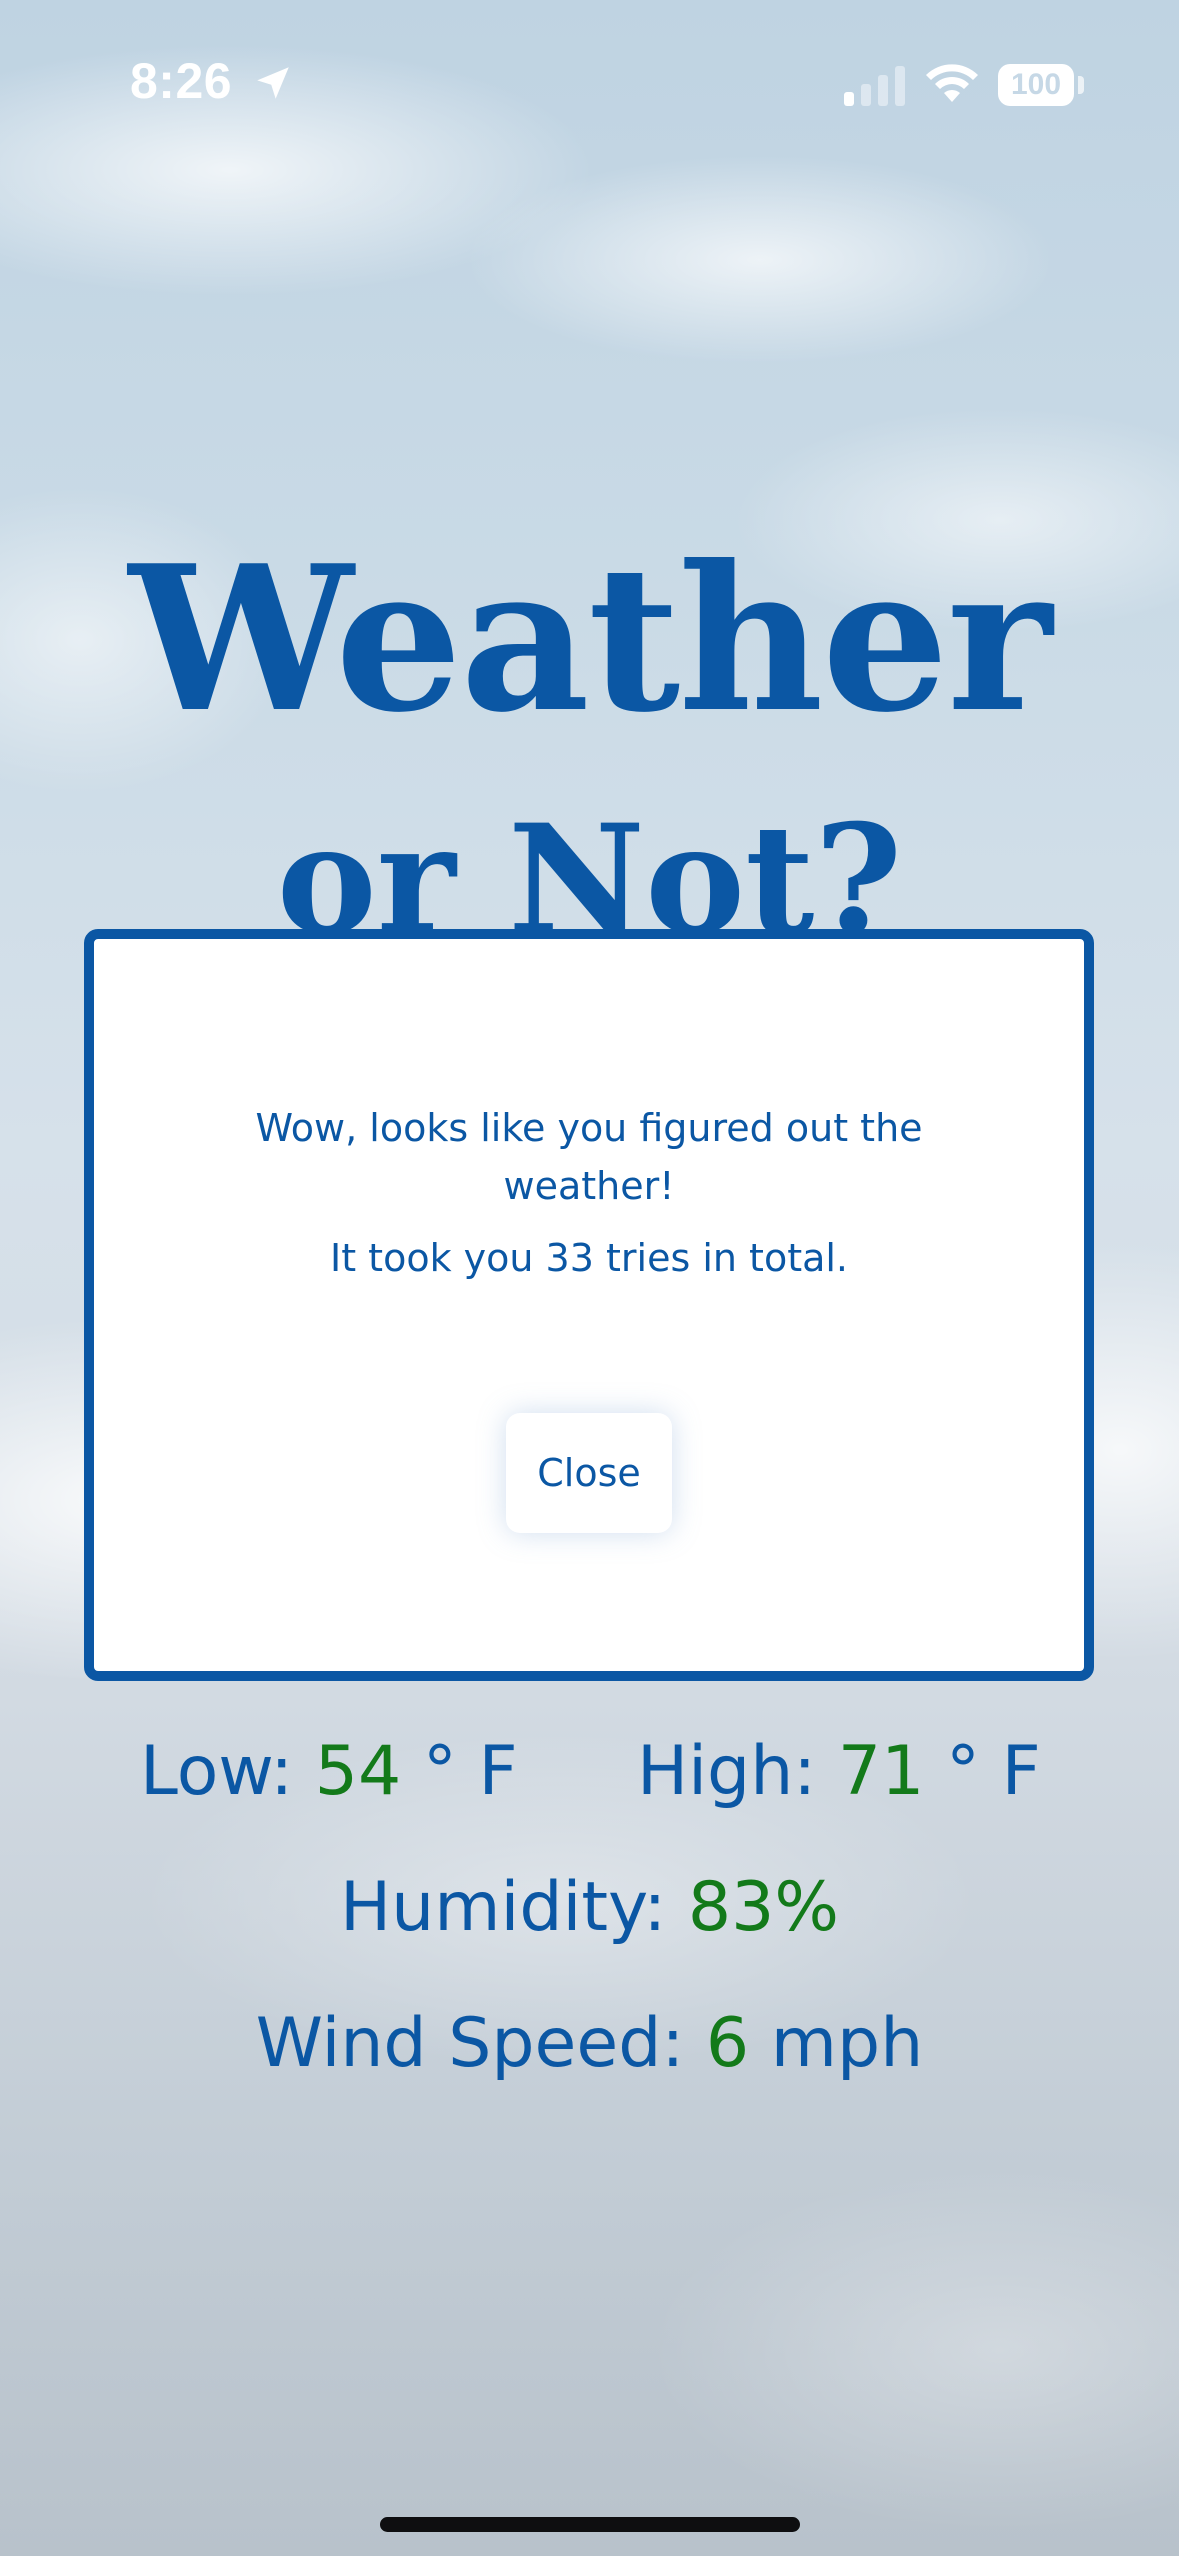  I want to click on humidity-value: 83%, so click(763, 1907).